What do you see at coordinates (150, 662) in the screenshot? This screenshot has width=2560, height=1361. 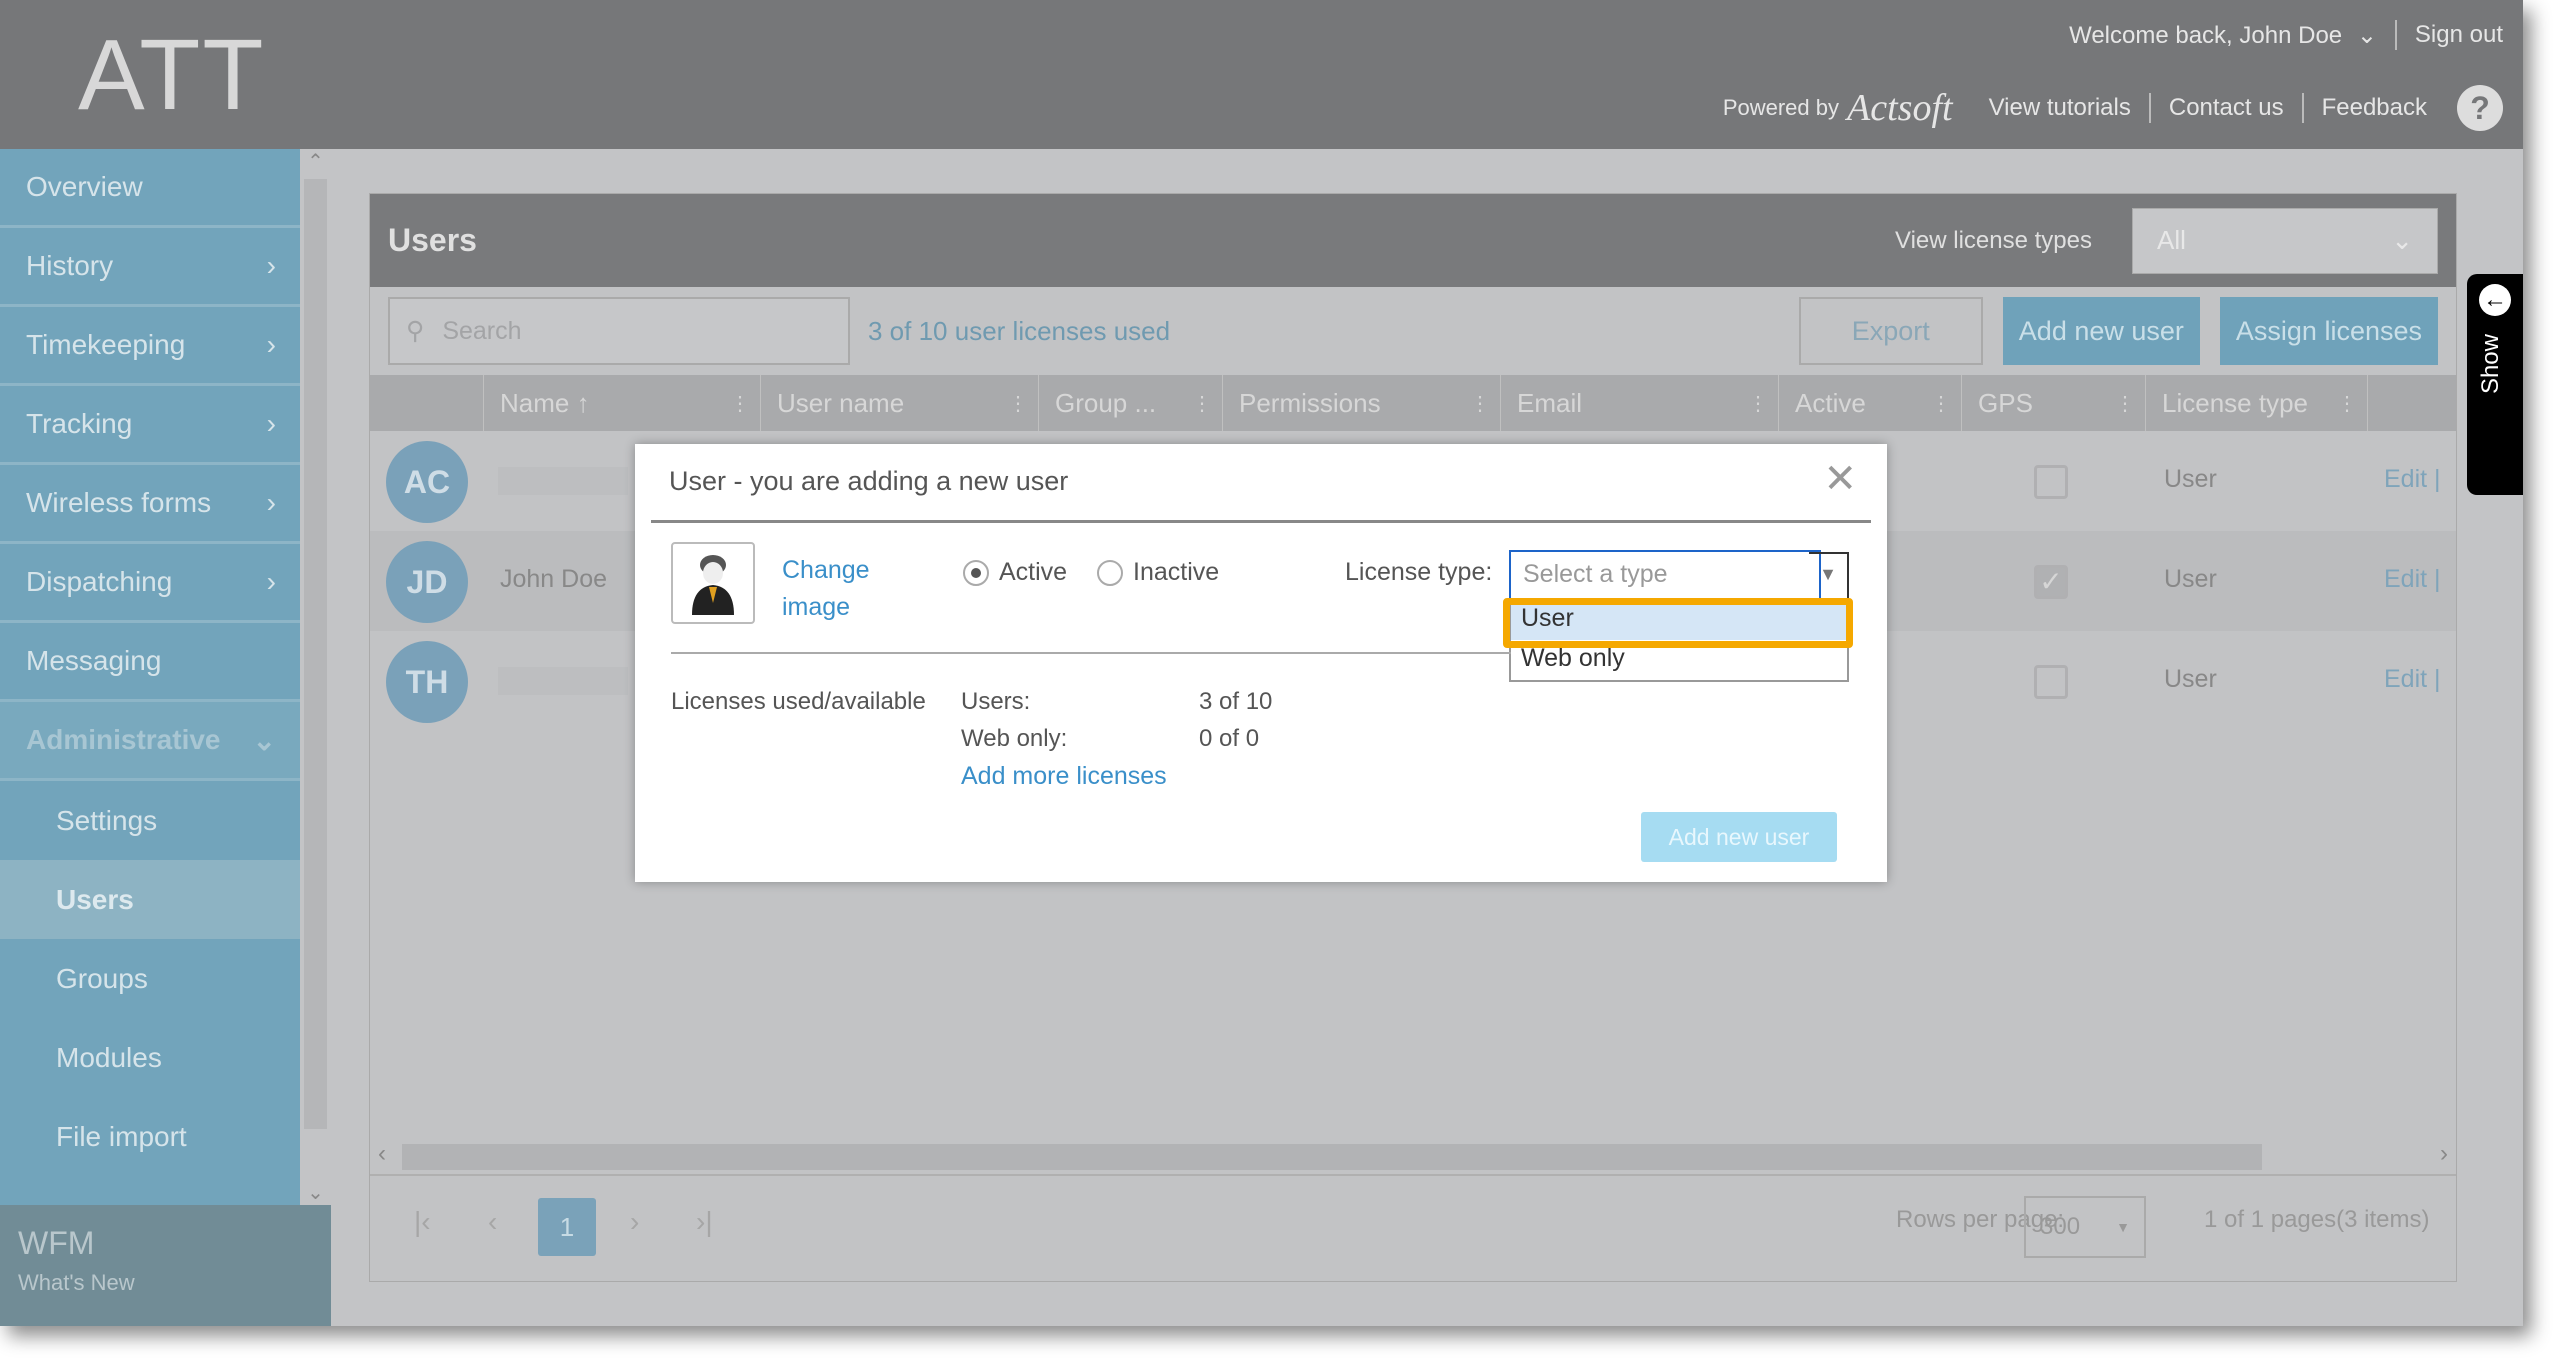 I see `sidebar-item-messaging: Messaging` at bounding box center [150, 662].